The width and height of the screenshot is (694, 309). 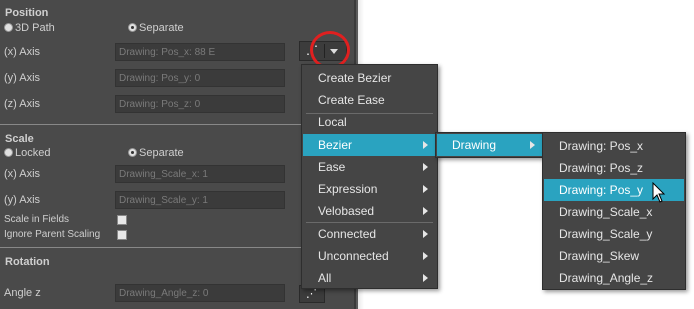 I want to click on radio-position-separate: Separate, so click(x=156, y=28).